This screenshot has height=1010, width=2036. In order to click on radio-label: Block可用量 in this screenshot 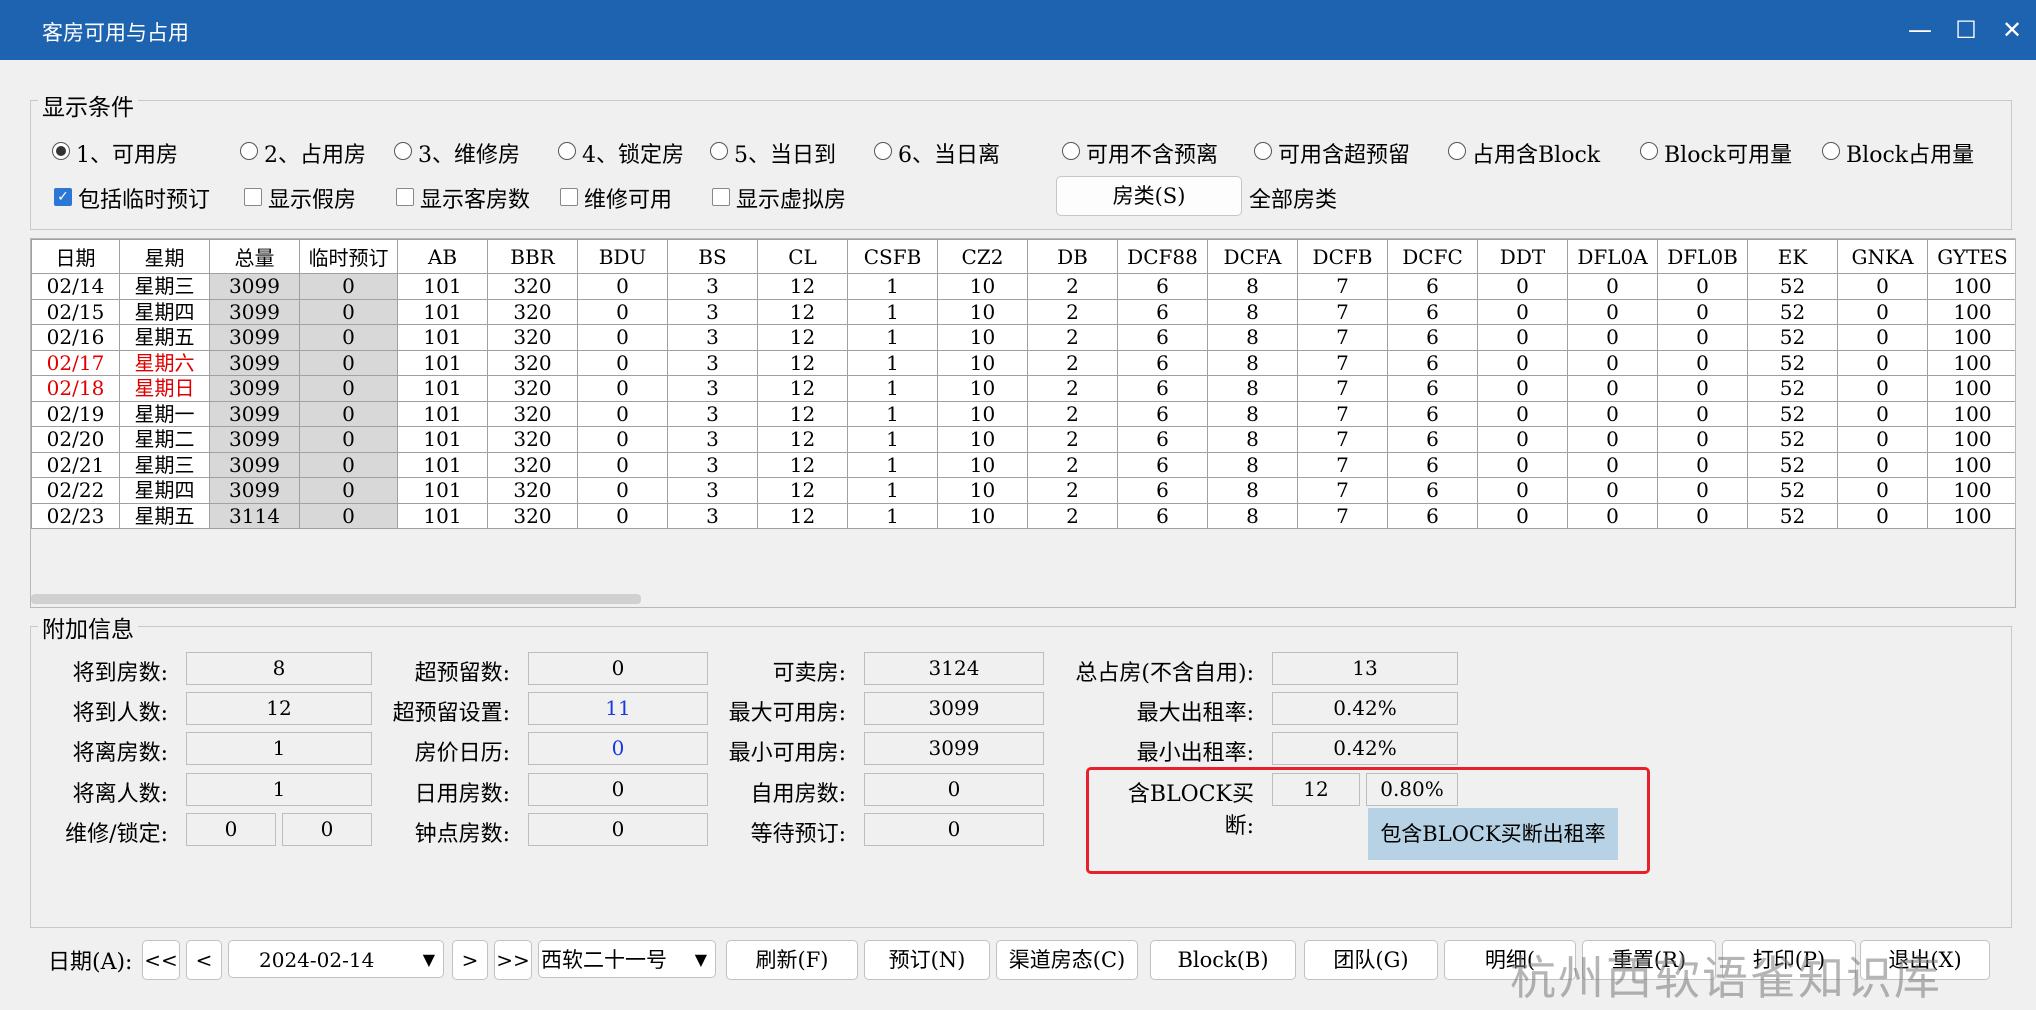, I will do `click(1728, 153)`.